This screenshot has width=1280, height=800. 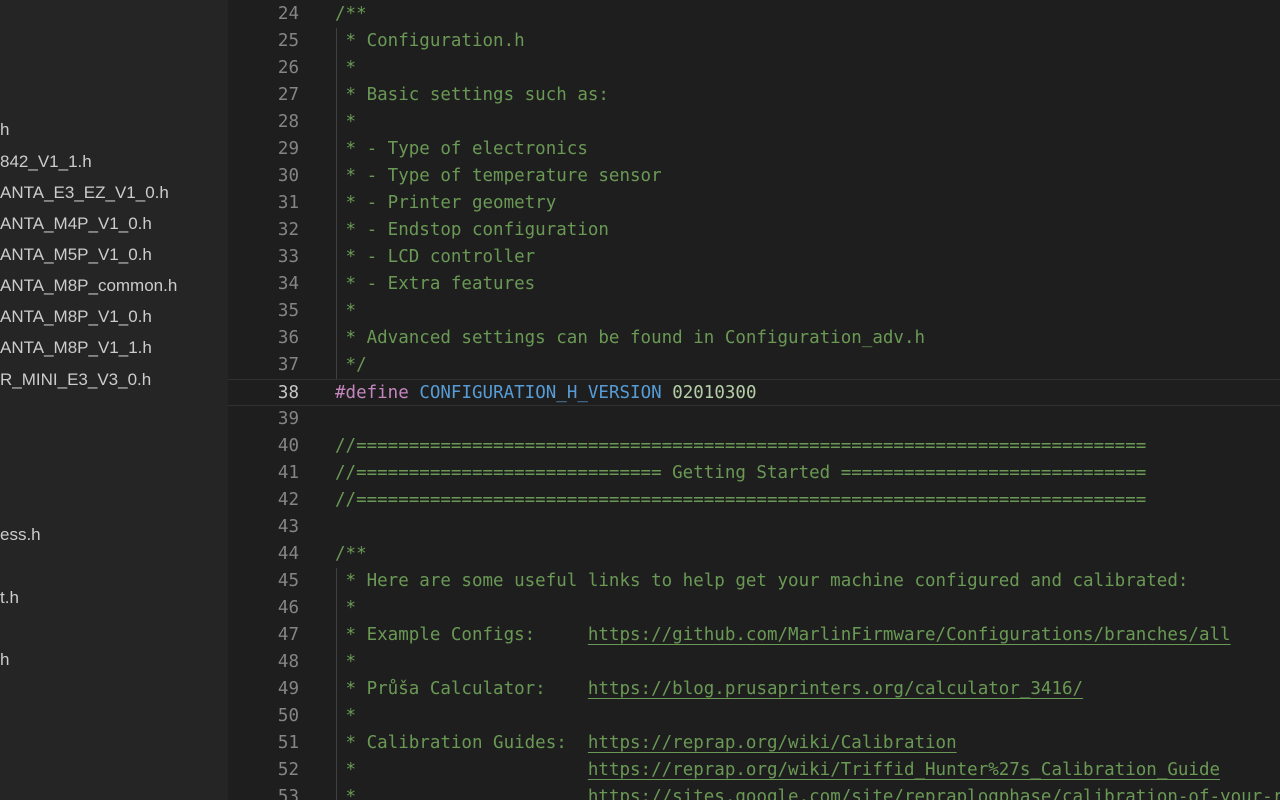 What do you see at coordinates (754, 176) in the screenshot?
I see `code-line: 30 * - Type of temperature sensor` at bounding box center [754, 176].